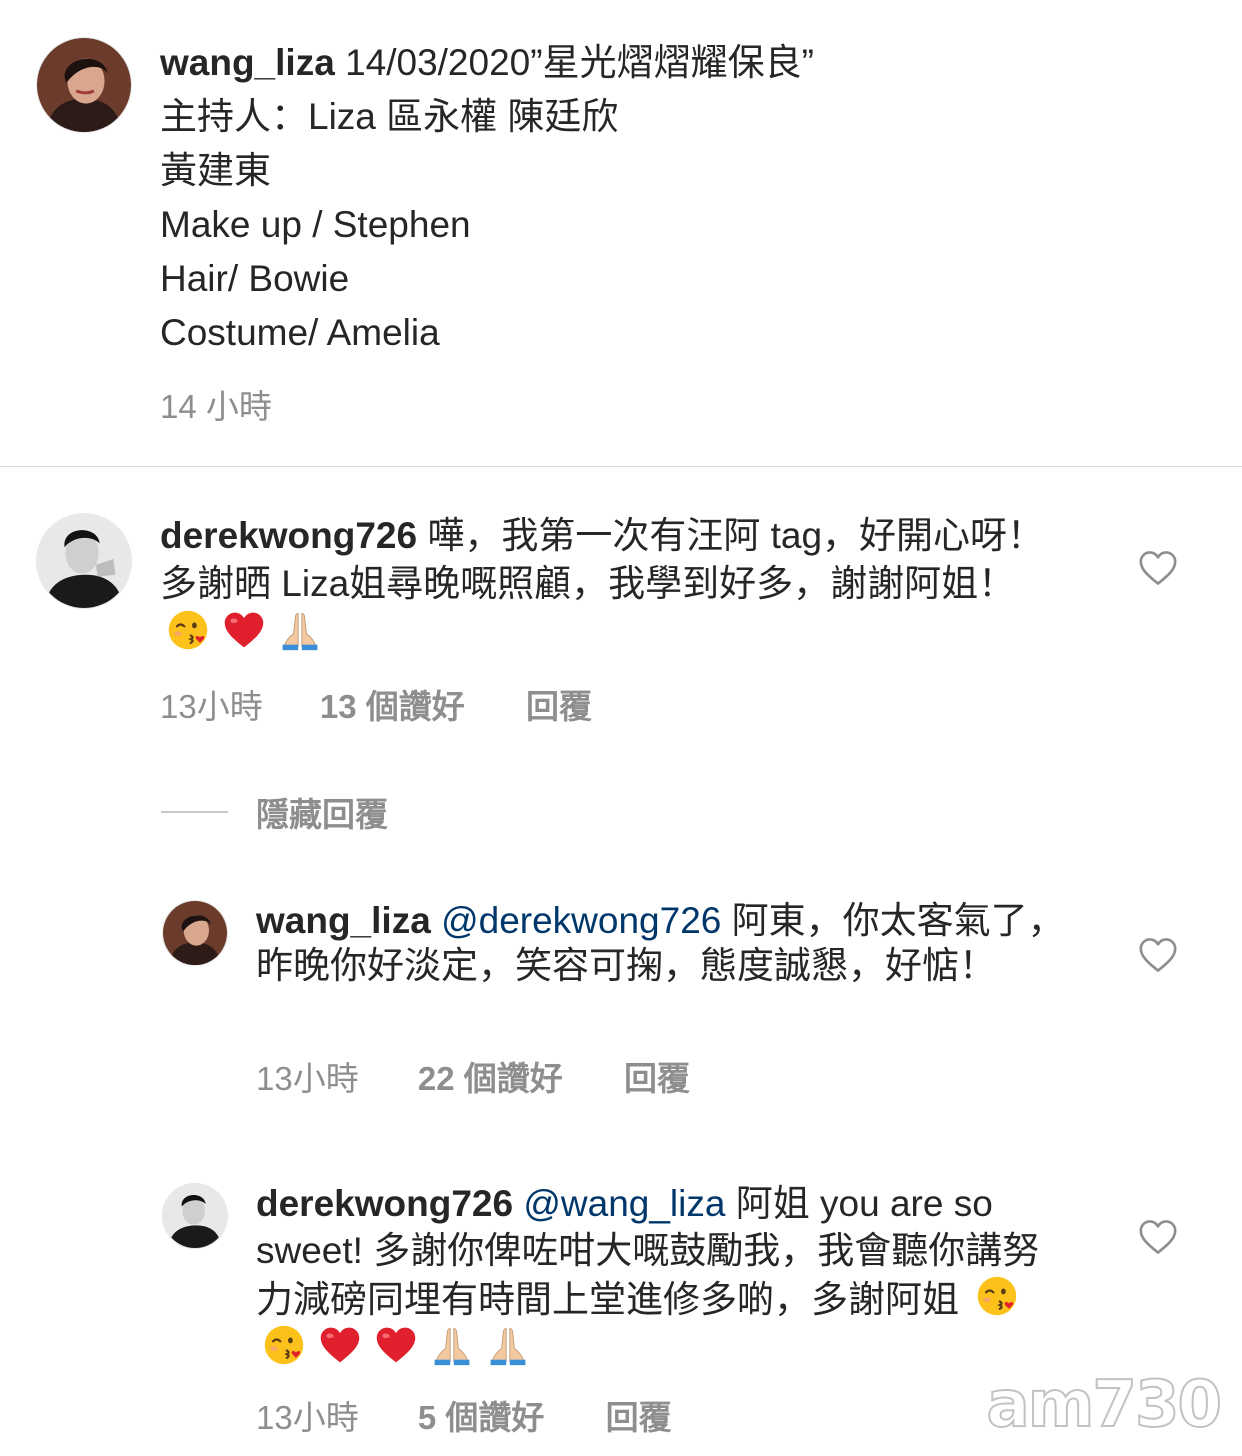  I want to click on comment-meta: 13小時 13 個讚好 回覆, so click(376, 704).